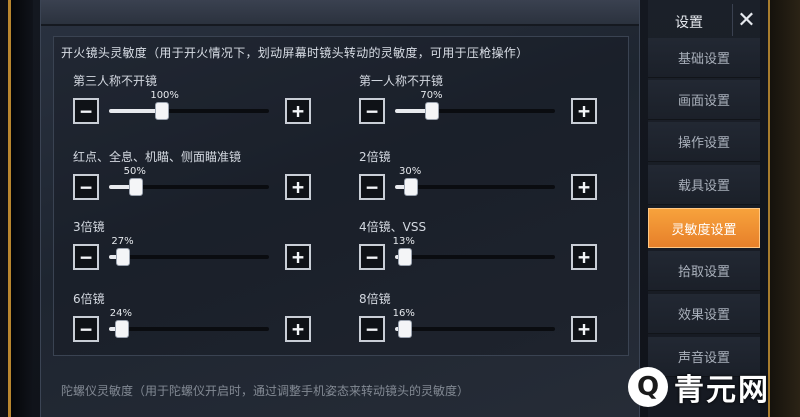 This screenshot has height=417, width=800. What do you see at coordinates (648, 387) in the screenshot?
I see `watermark-logo: Q` at bounding box center [648, 387].